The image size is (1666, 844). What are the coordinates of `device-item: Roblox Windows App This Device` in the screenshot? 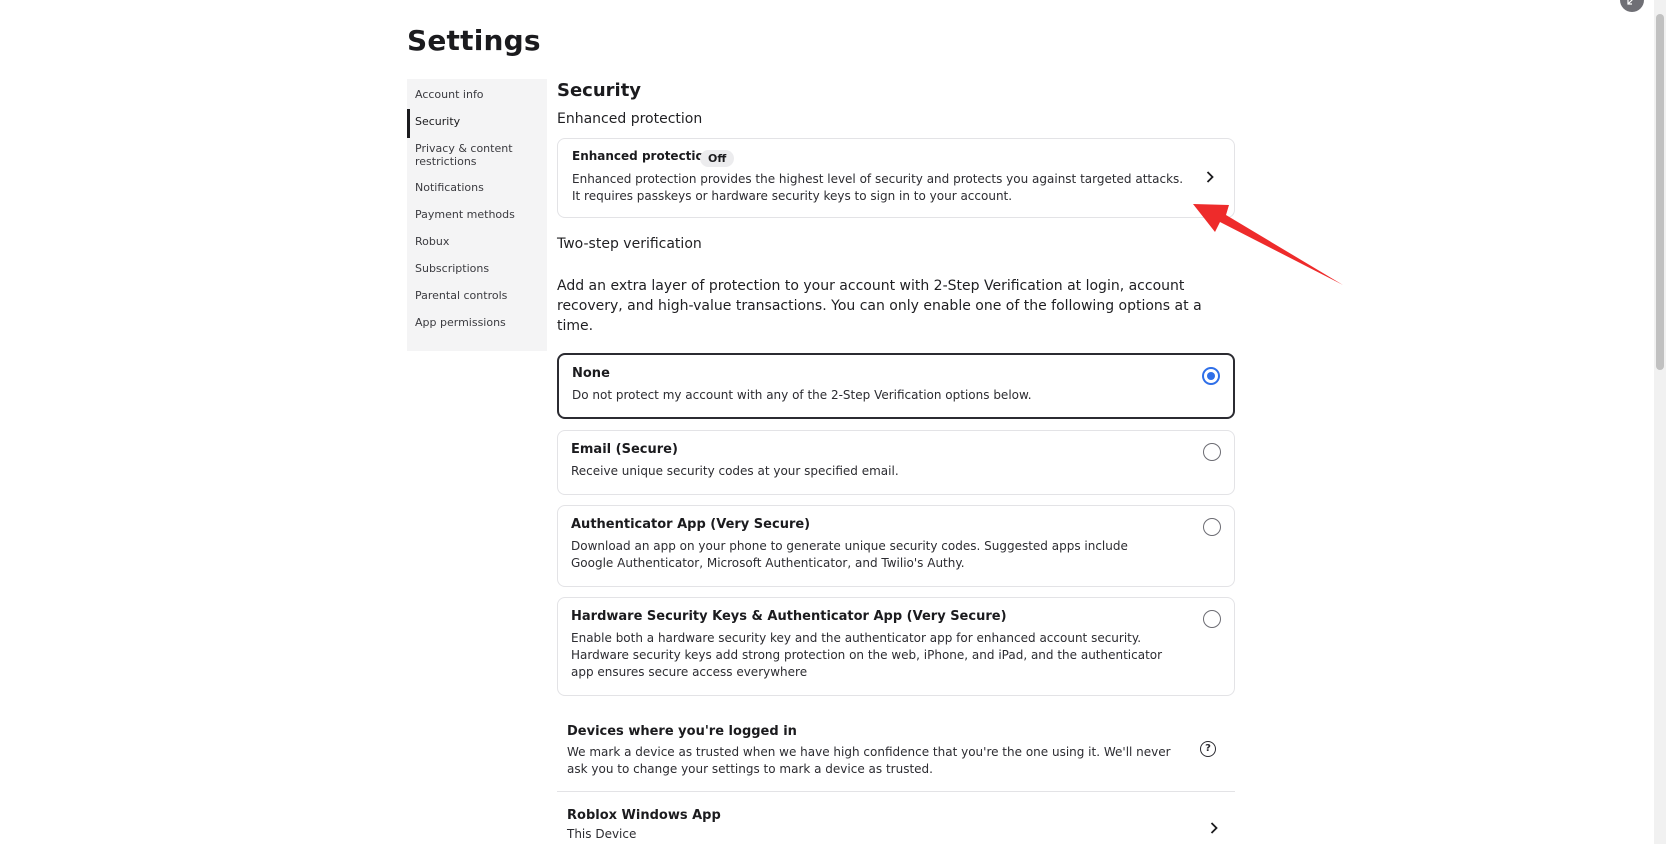 It's located at (896, 822).